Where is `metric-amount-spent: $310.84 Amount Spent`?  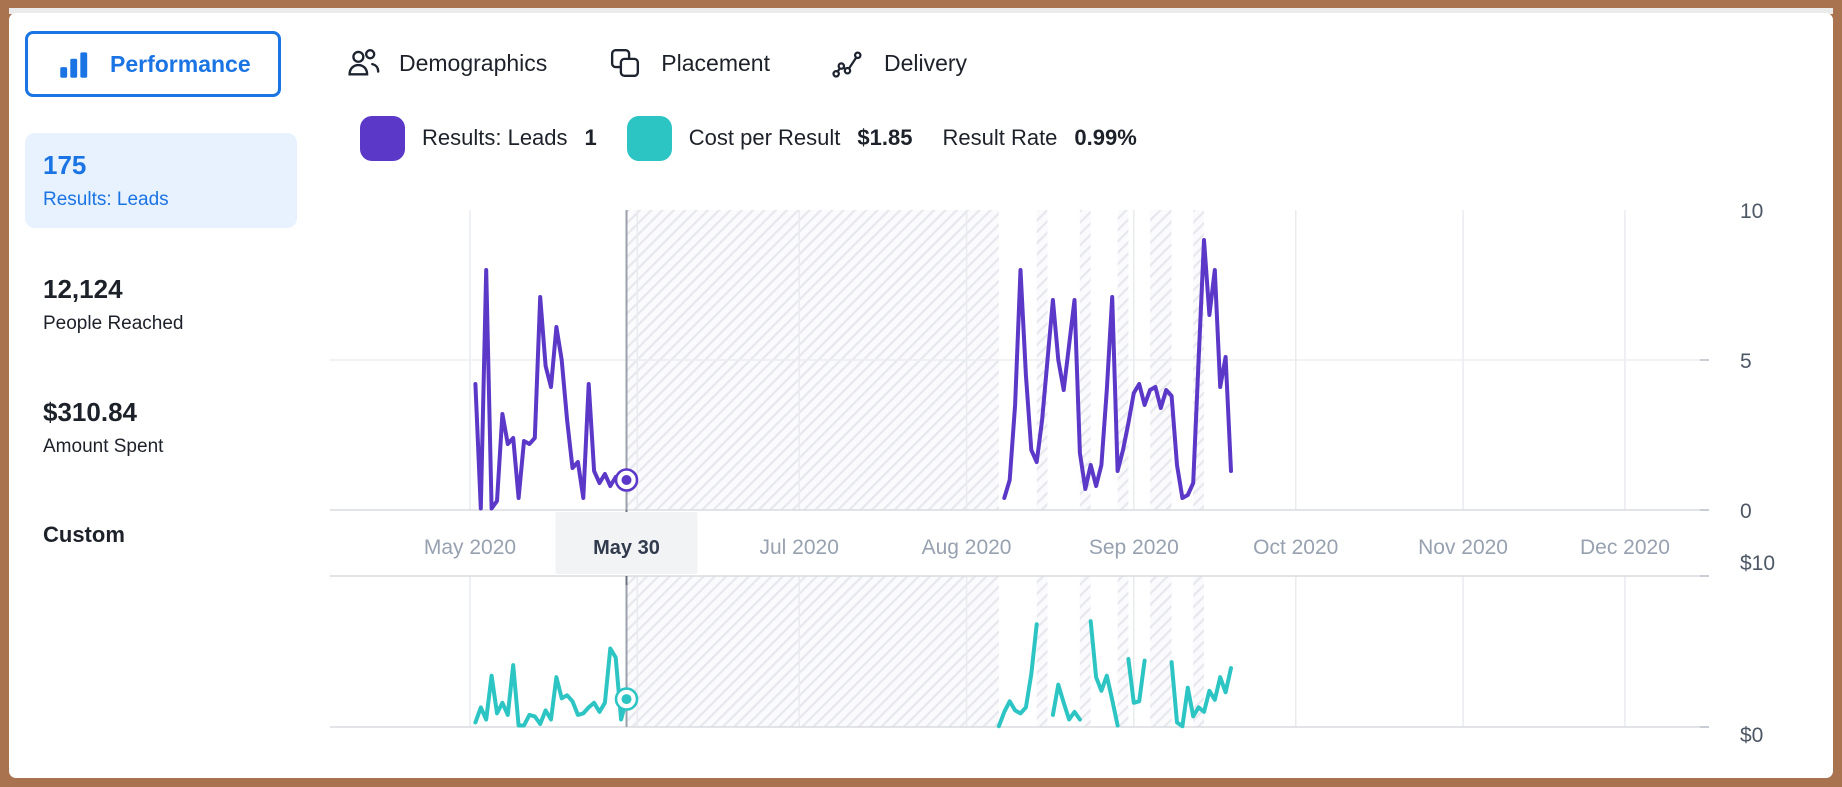
metric-amount-spent: $310.84 Amount Spent is located at coordinates (161, 427).